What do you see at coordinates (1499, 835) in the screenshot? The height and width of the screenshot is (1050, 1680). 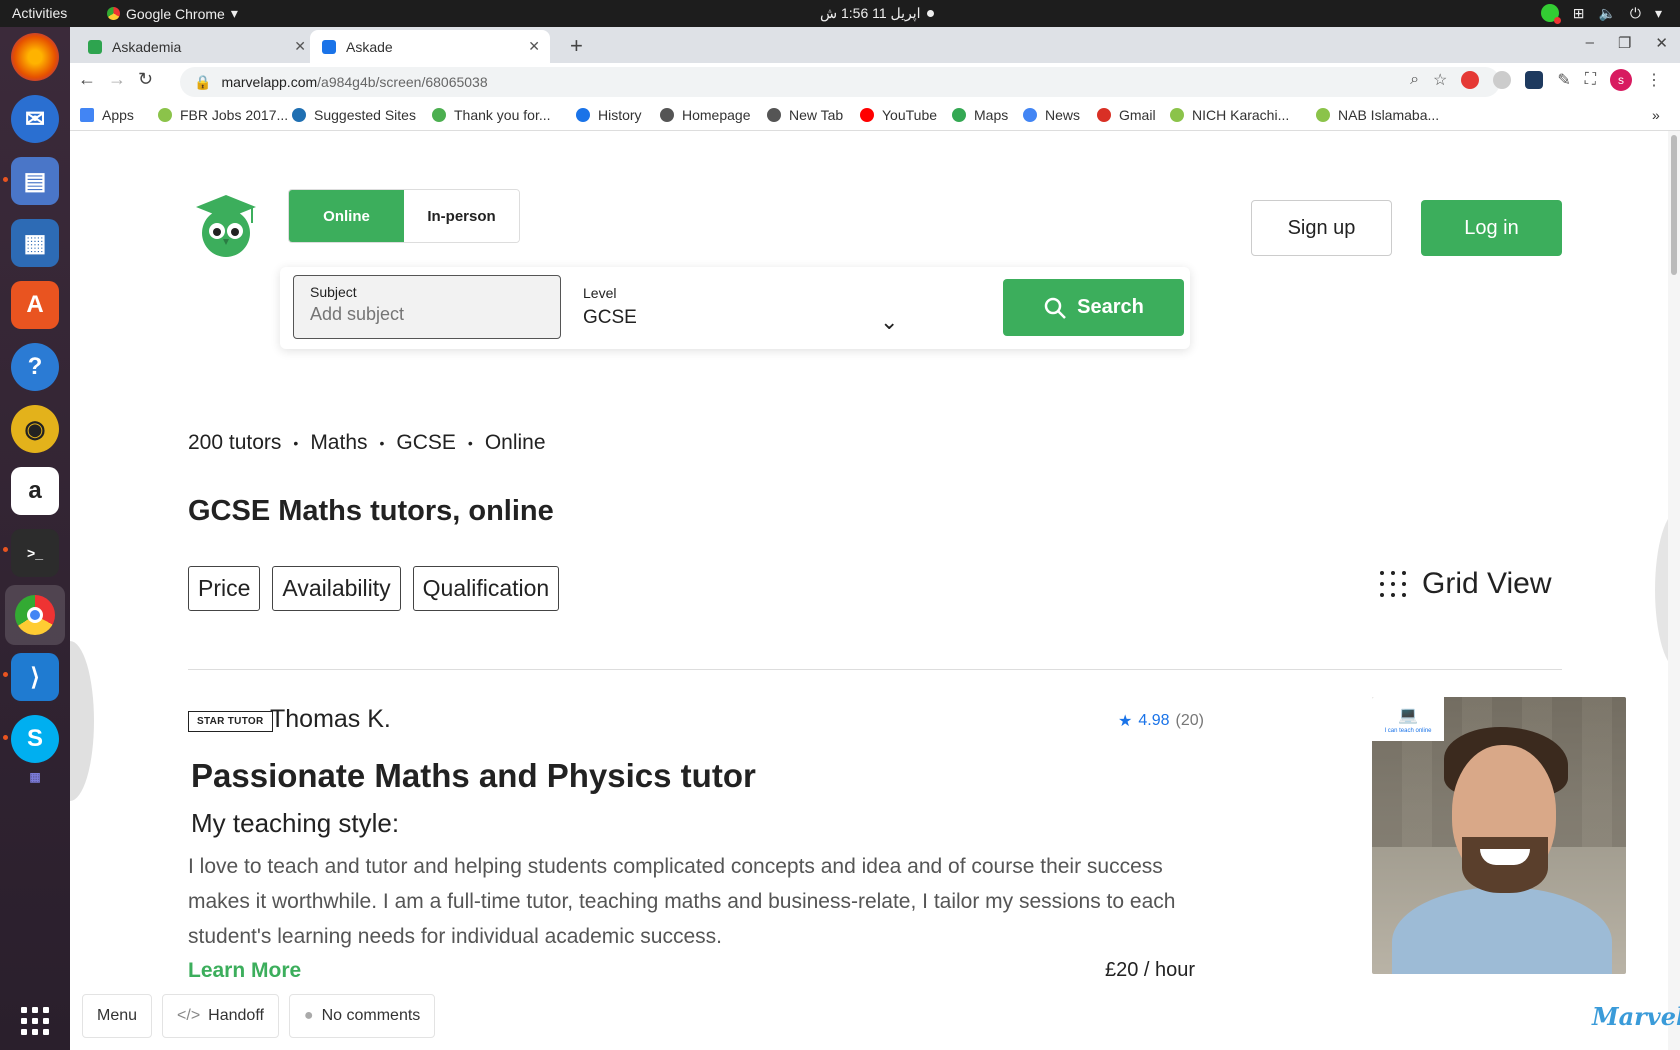 I see `tutor-photo: 💻 I can teach online` at bounding box center [1499, 835].